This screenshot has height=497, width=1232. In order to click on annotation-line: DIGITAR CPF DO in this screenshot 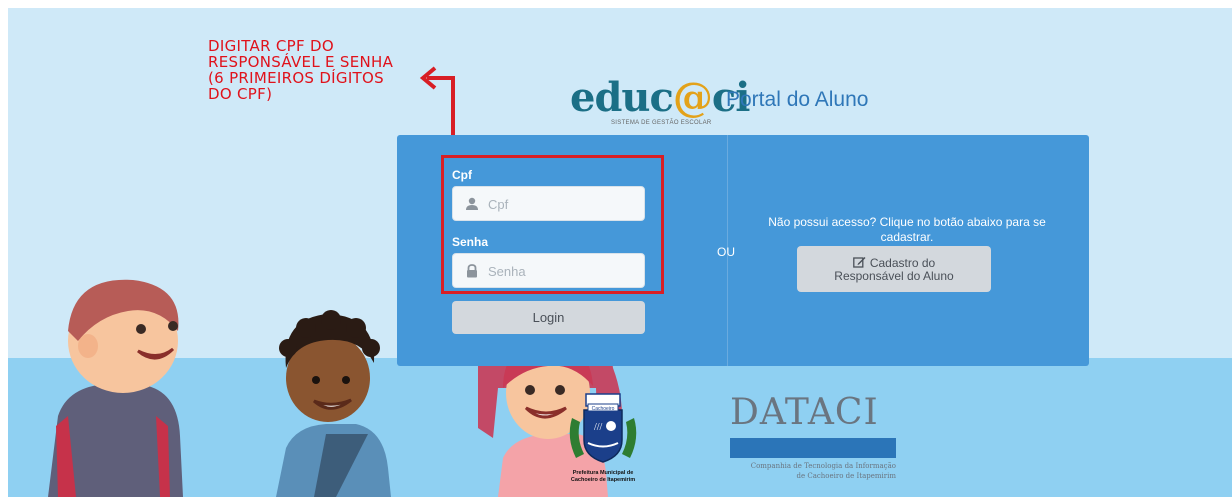, I will do `click(271, 46)`.